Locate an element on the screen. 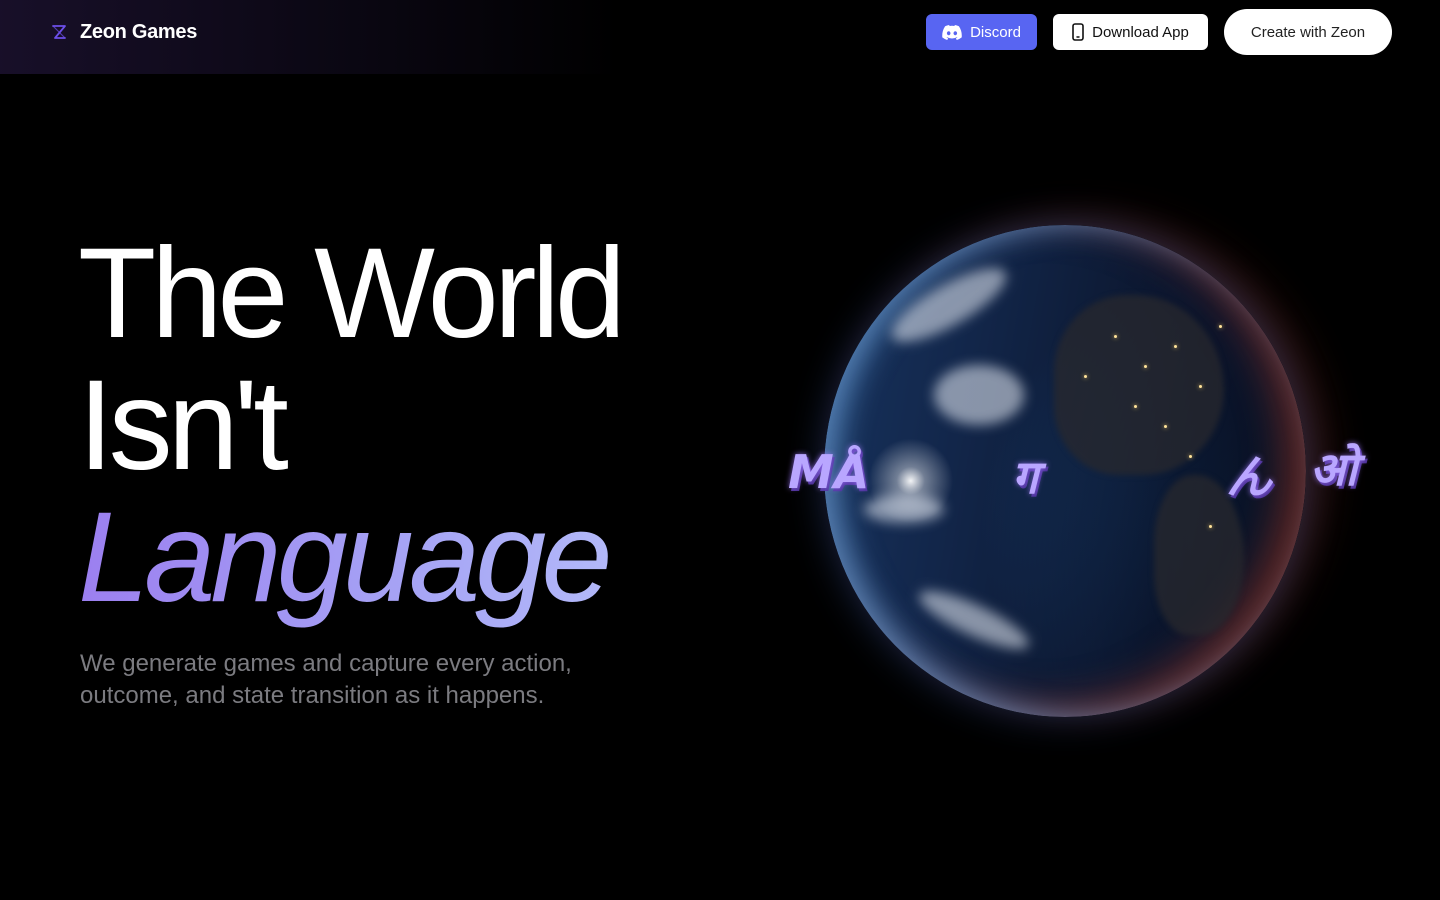 This screenshot has width=1440, height=900. download-app-label: Download App is located at coordinates (1140, 32).